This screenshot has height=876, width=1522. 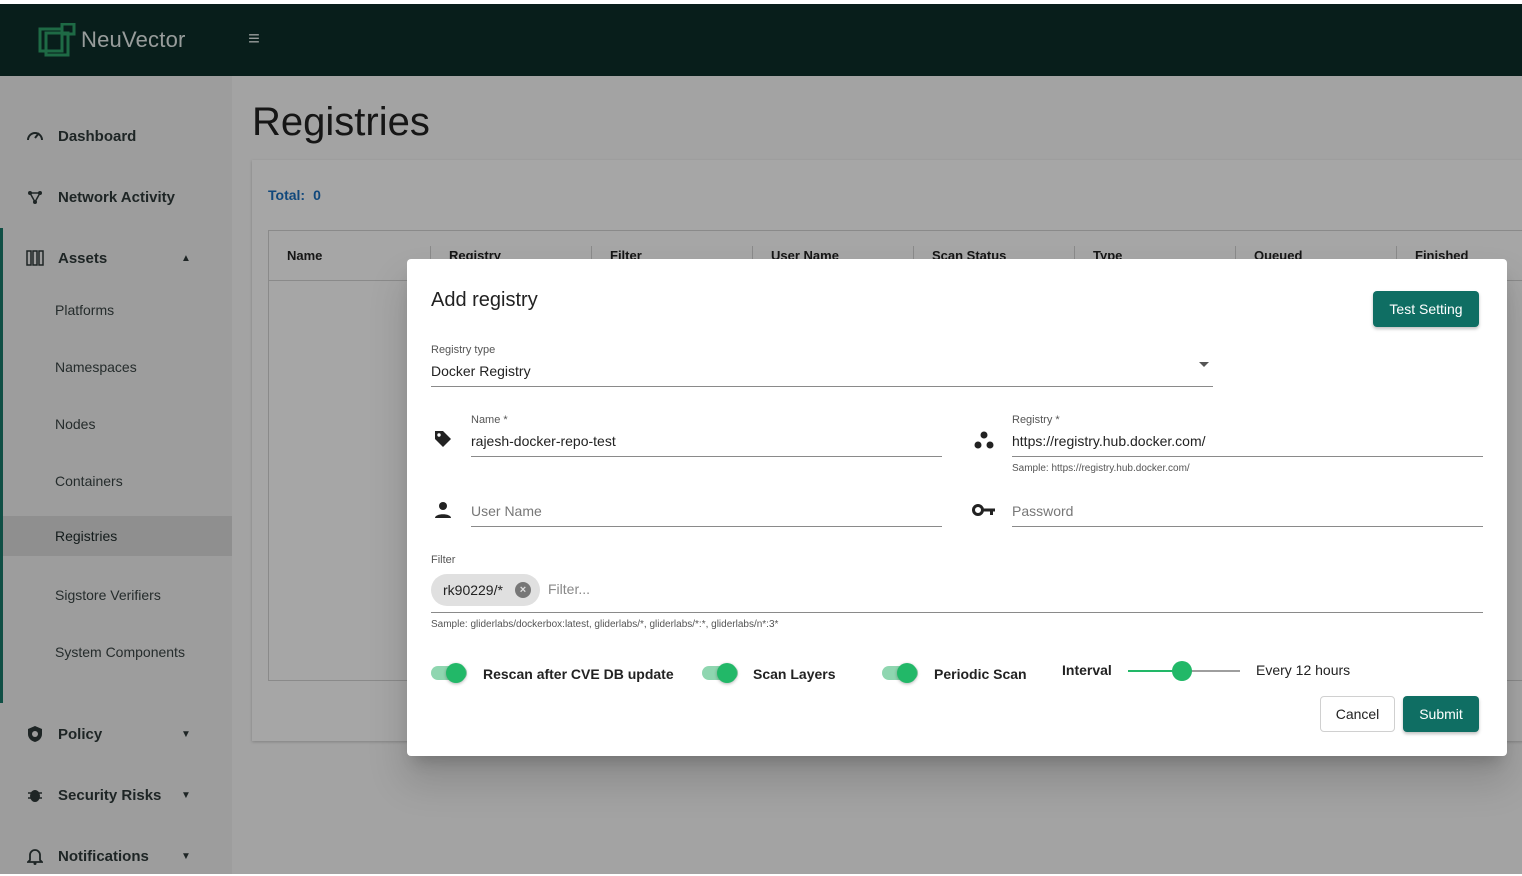 I want to click on periodic-scan-label: Periodic Scan, so click(x=980, y=674).